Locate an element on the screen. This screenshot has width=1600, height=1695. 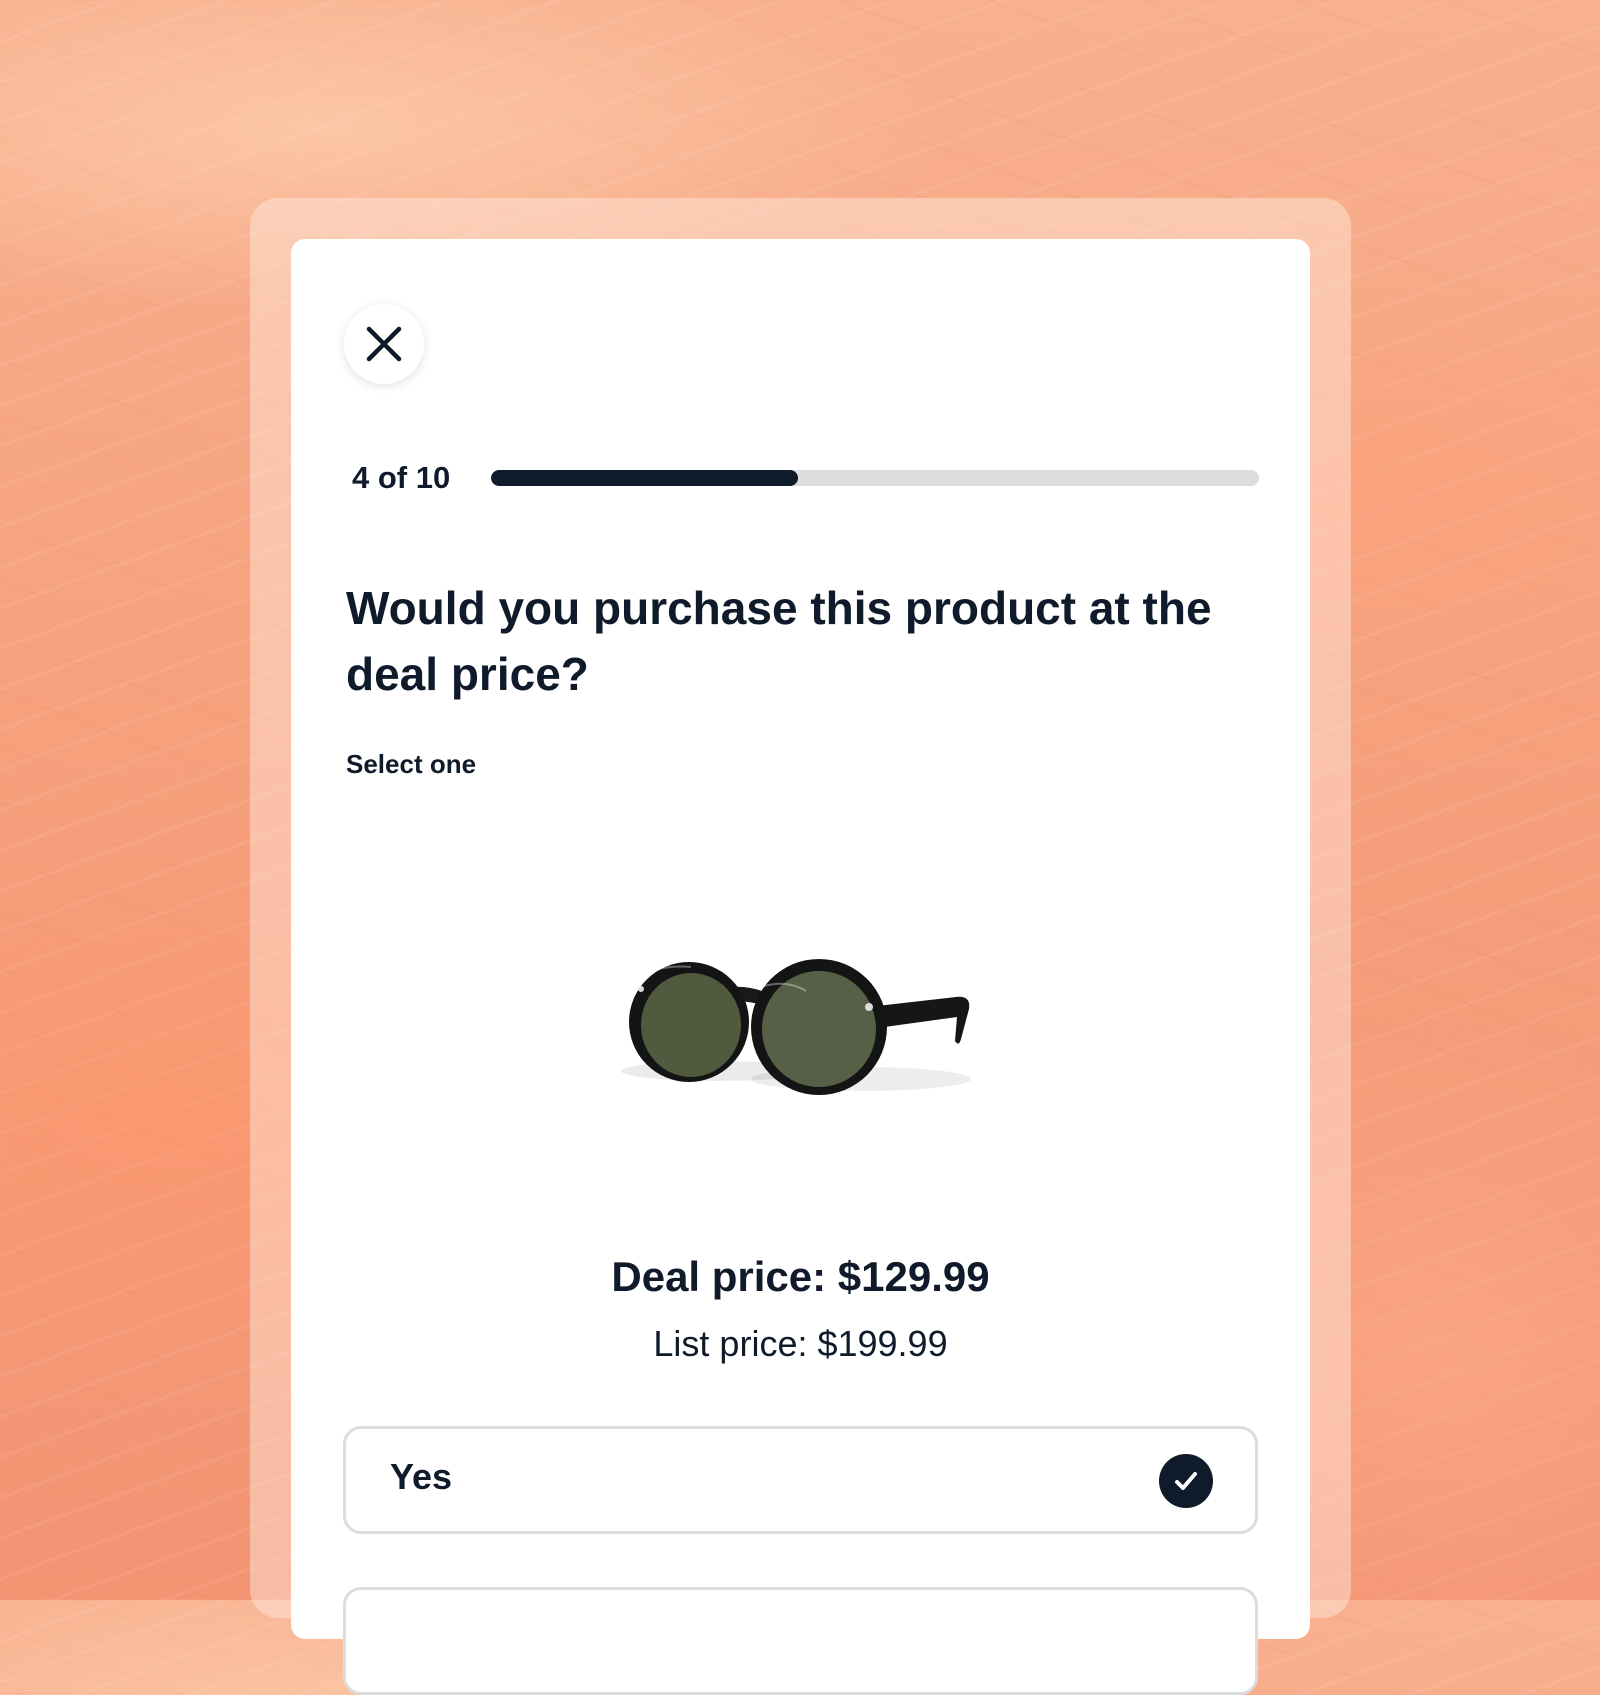
check-icon is located at coordinates (1186, 1481).